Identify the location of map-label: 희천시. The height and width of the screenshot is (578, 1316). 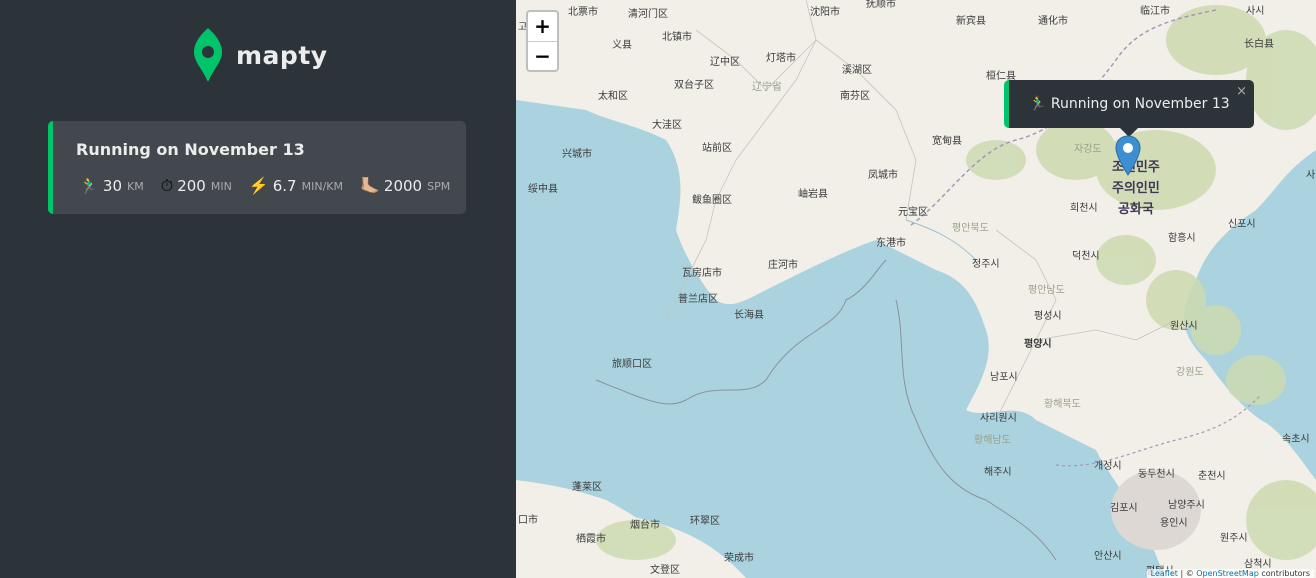
(1084, 208).